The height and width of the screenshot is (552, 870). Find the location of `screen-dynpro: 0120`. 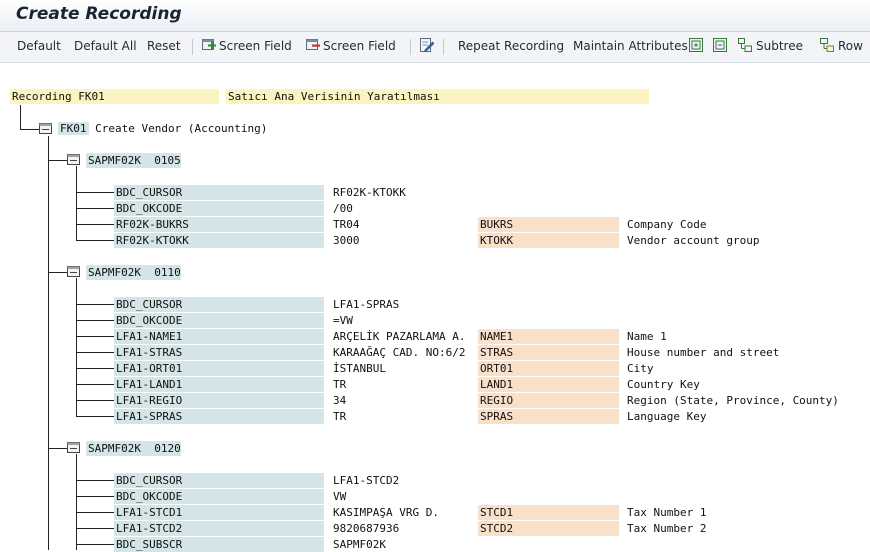

screen-dynpro: 0120 is located at coordinates (167, 448).